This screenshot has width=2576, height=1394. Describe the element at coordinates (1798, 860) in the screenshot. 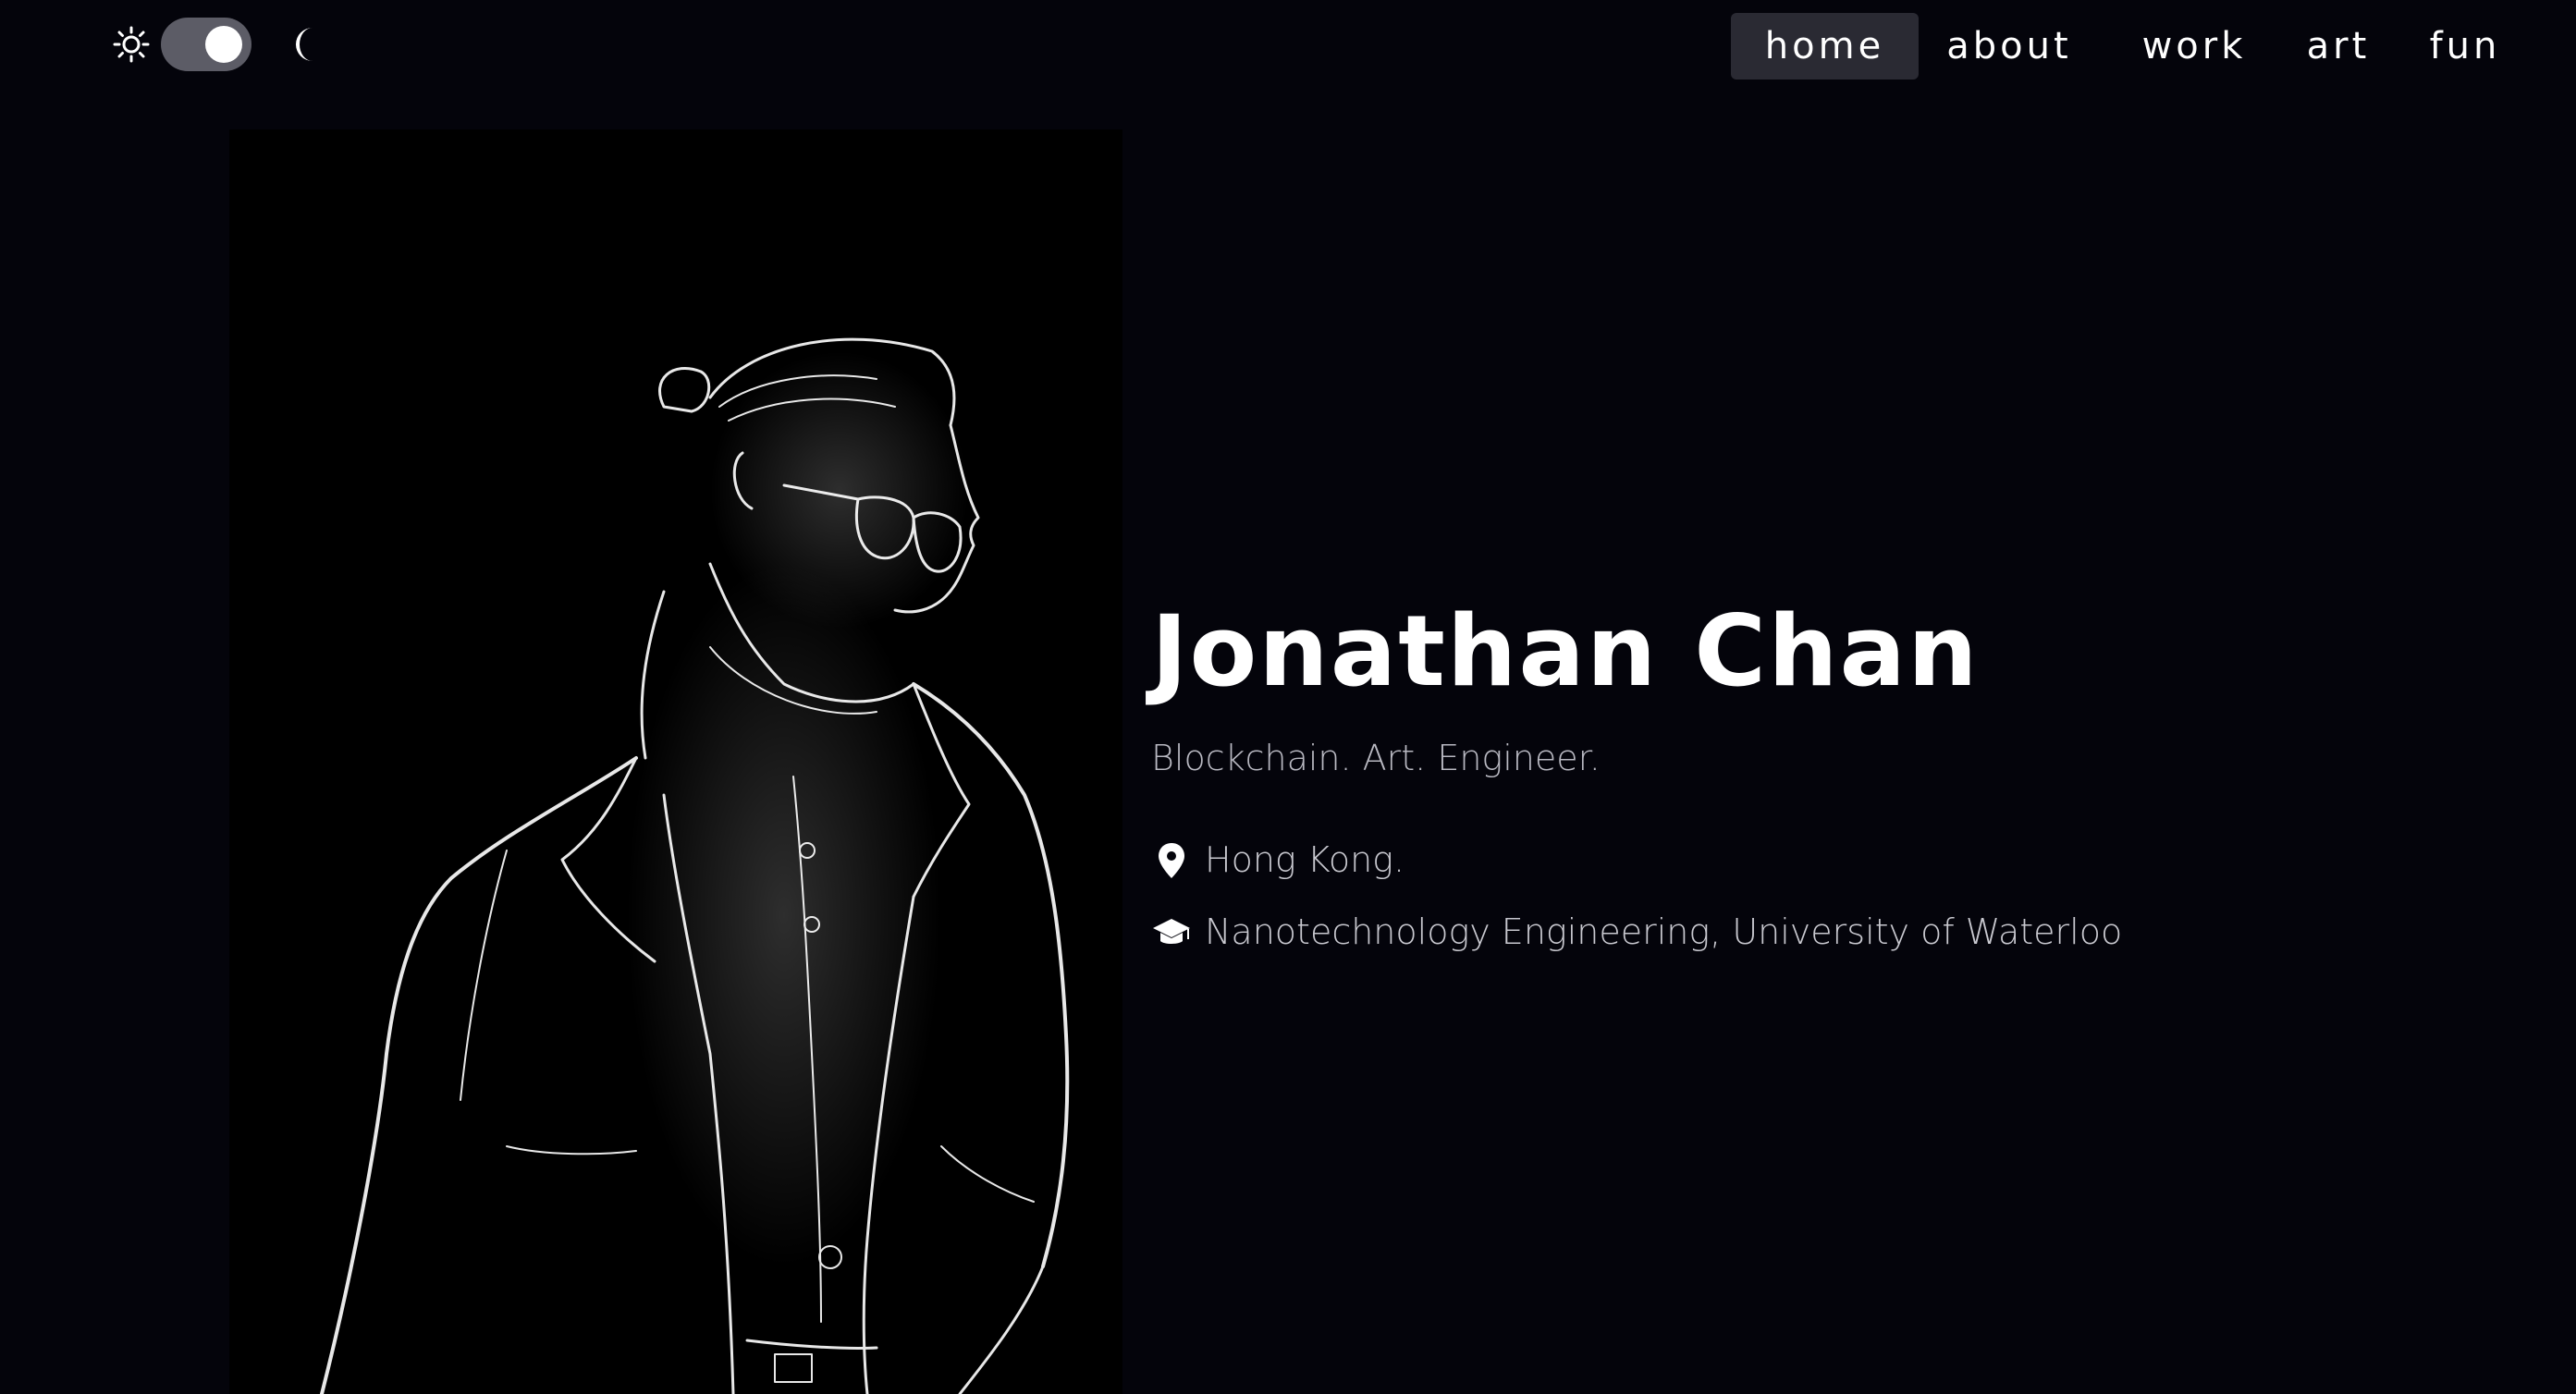

I see `location-row: Hong Kong.` at that location.